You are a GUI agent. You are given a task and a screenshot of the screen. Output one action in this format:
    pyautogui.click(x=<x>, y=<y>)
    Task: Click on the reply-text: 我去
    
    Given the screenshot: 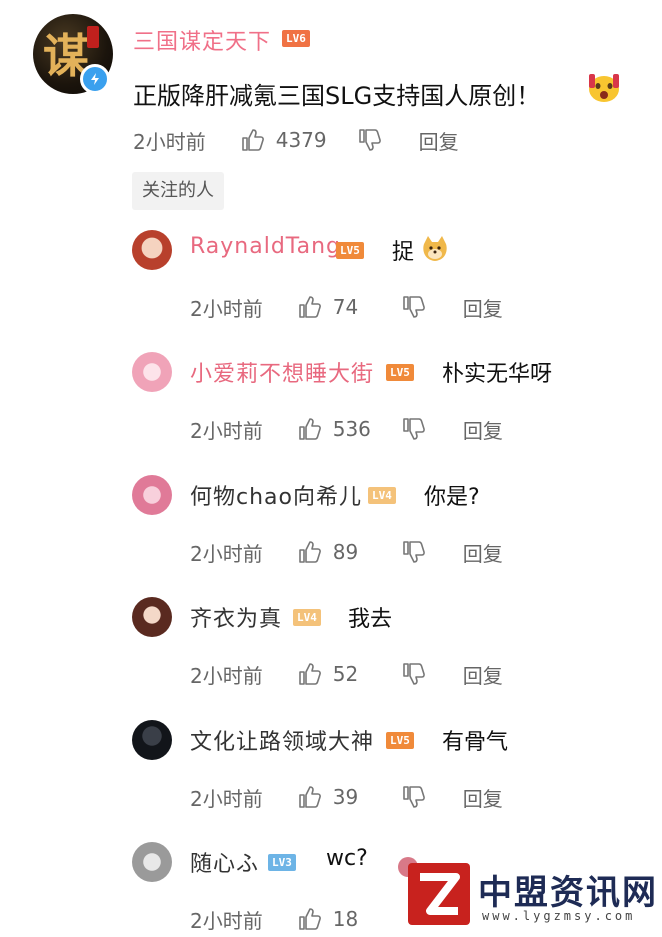 What is the action you would take?
    pyautogui.click(x=370, y=619)
    